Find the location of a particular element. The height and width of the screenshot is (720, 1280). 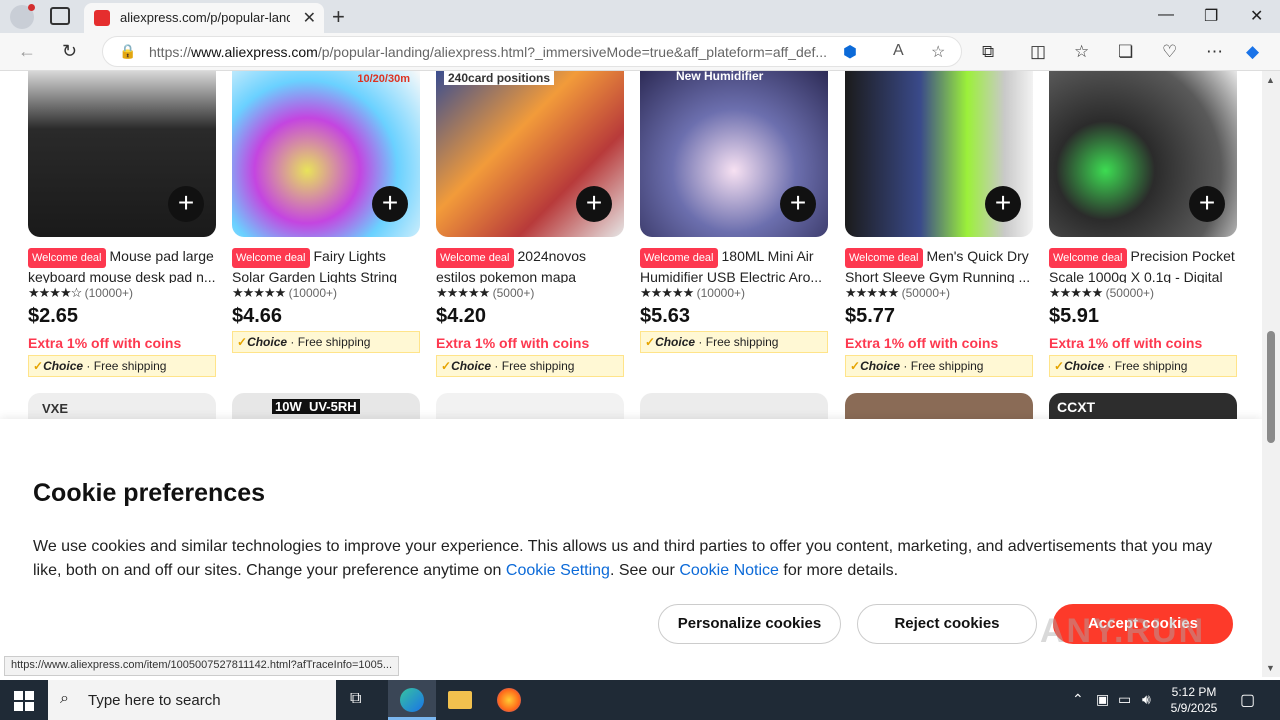

close-tab-icon: ✕ is located at coordinates (309, 18).